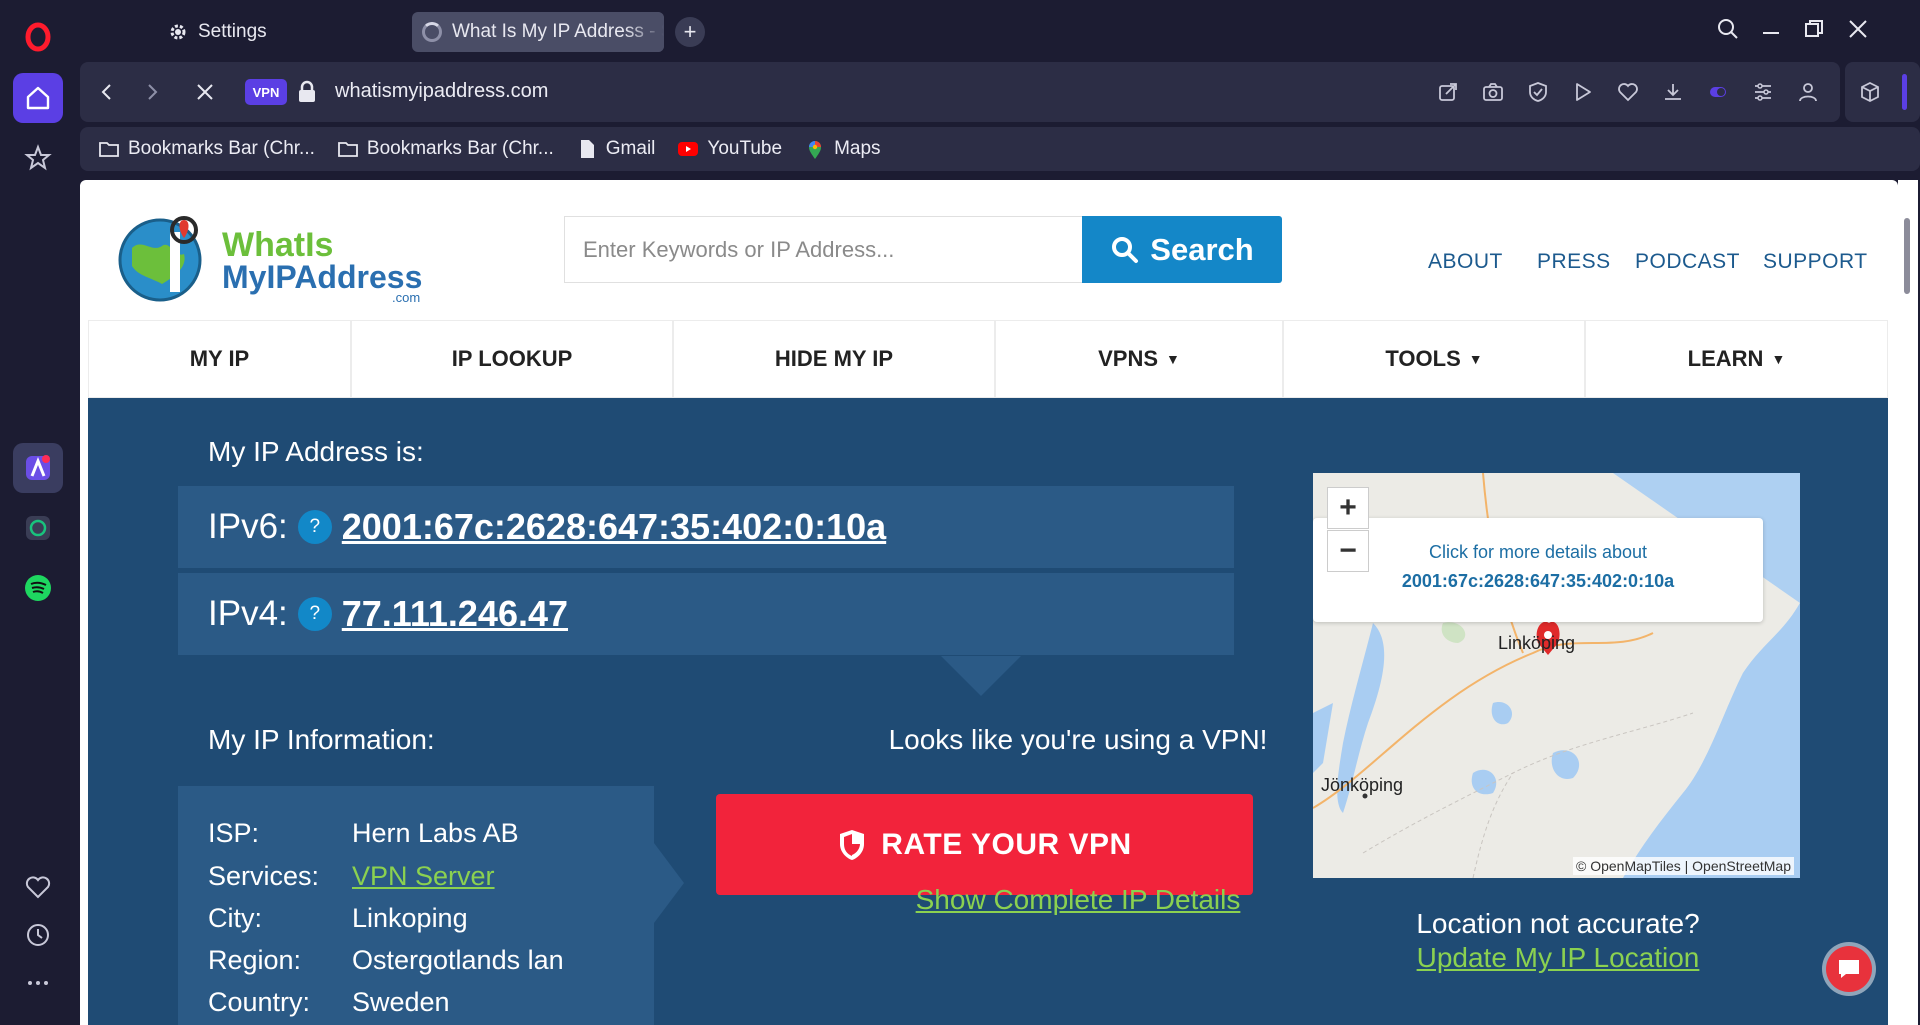  What do you see at coordinates (1537, 643) in the screenshot?
I see `map-city-linkoping: Linköping` at bounding box center [1537, 643].